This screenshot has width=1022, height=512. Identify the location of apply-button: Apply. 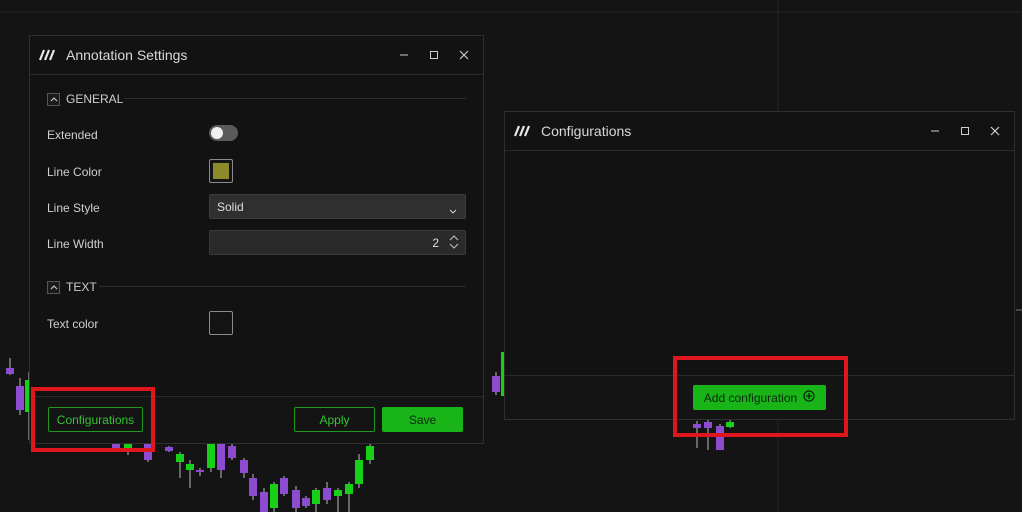
(334, 419).